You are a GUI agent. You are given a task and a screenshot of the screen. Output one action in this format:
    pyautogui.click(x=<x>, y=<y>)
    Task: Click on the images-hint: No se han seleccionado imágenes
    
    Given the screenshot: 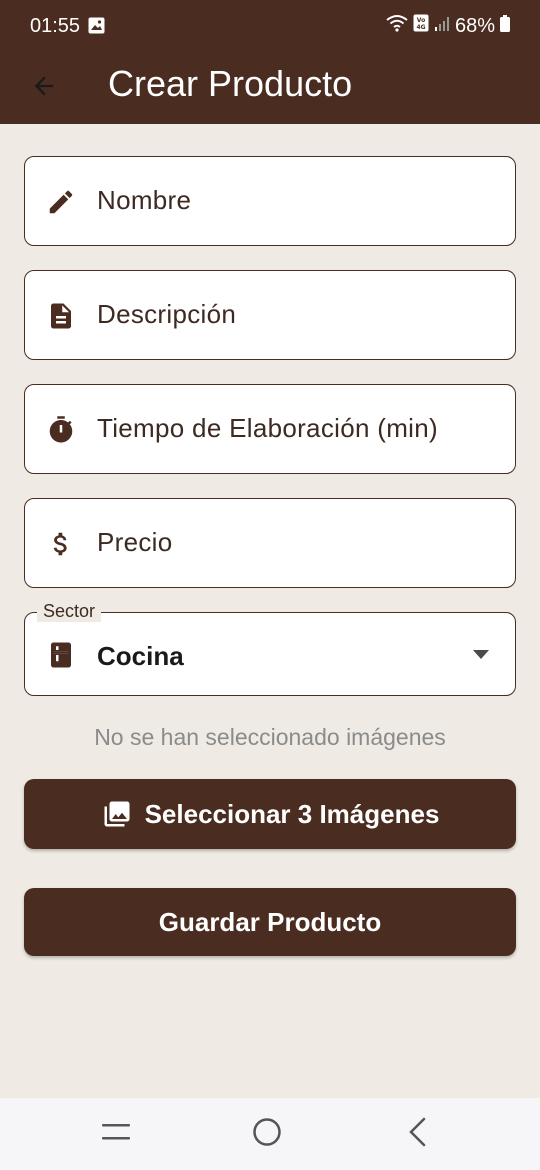 What is the action you would take?
    pyautogui.click(x=270, y=737)
    